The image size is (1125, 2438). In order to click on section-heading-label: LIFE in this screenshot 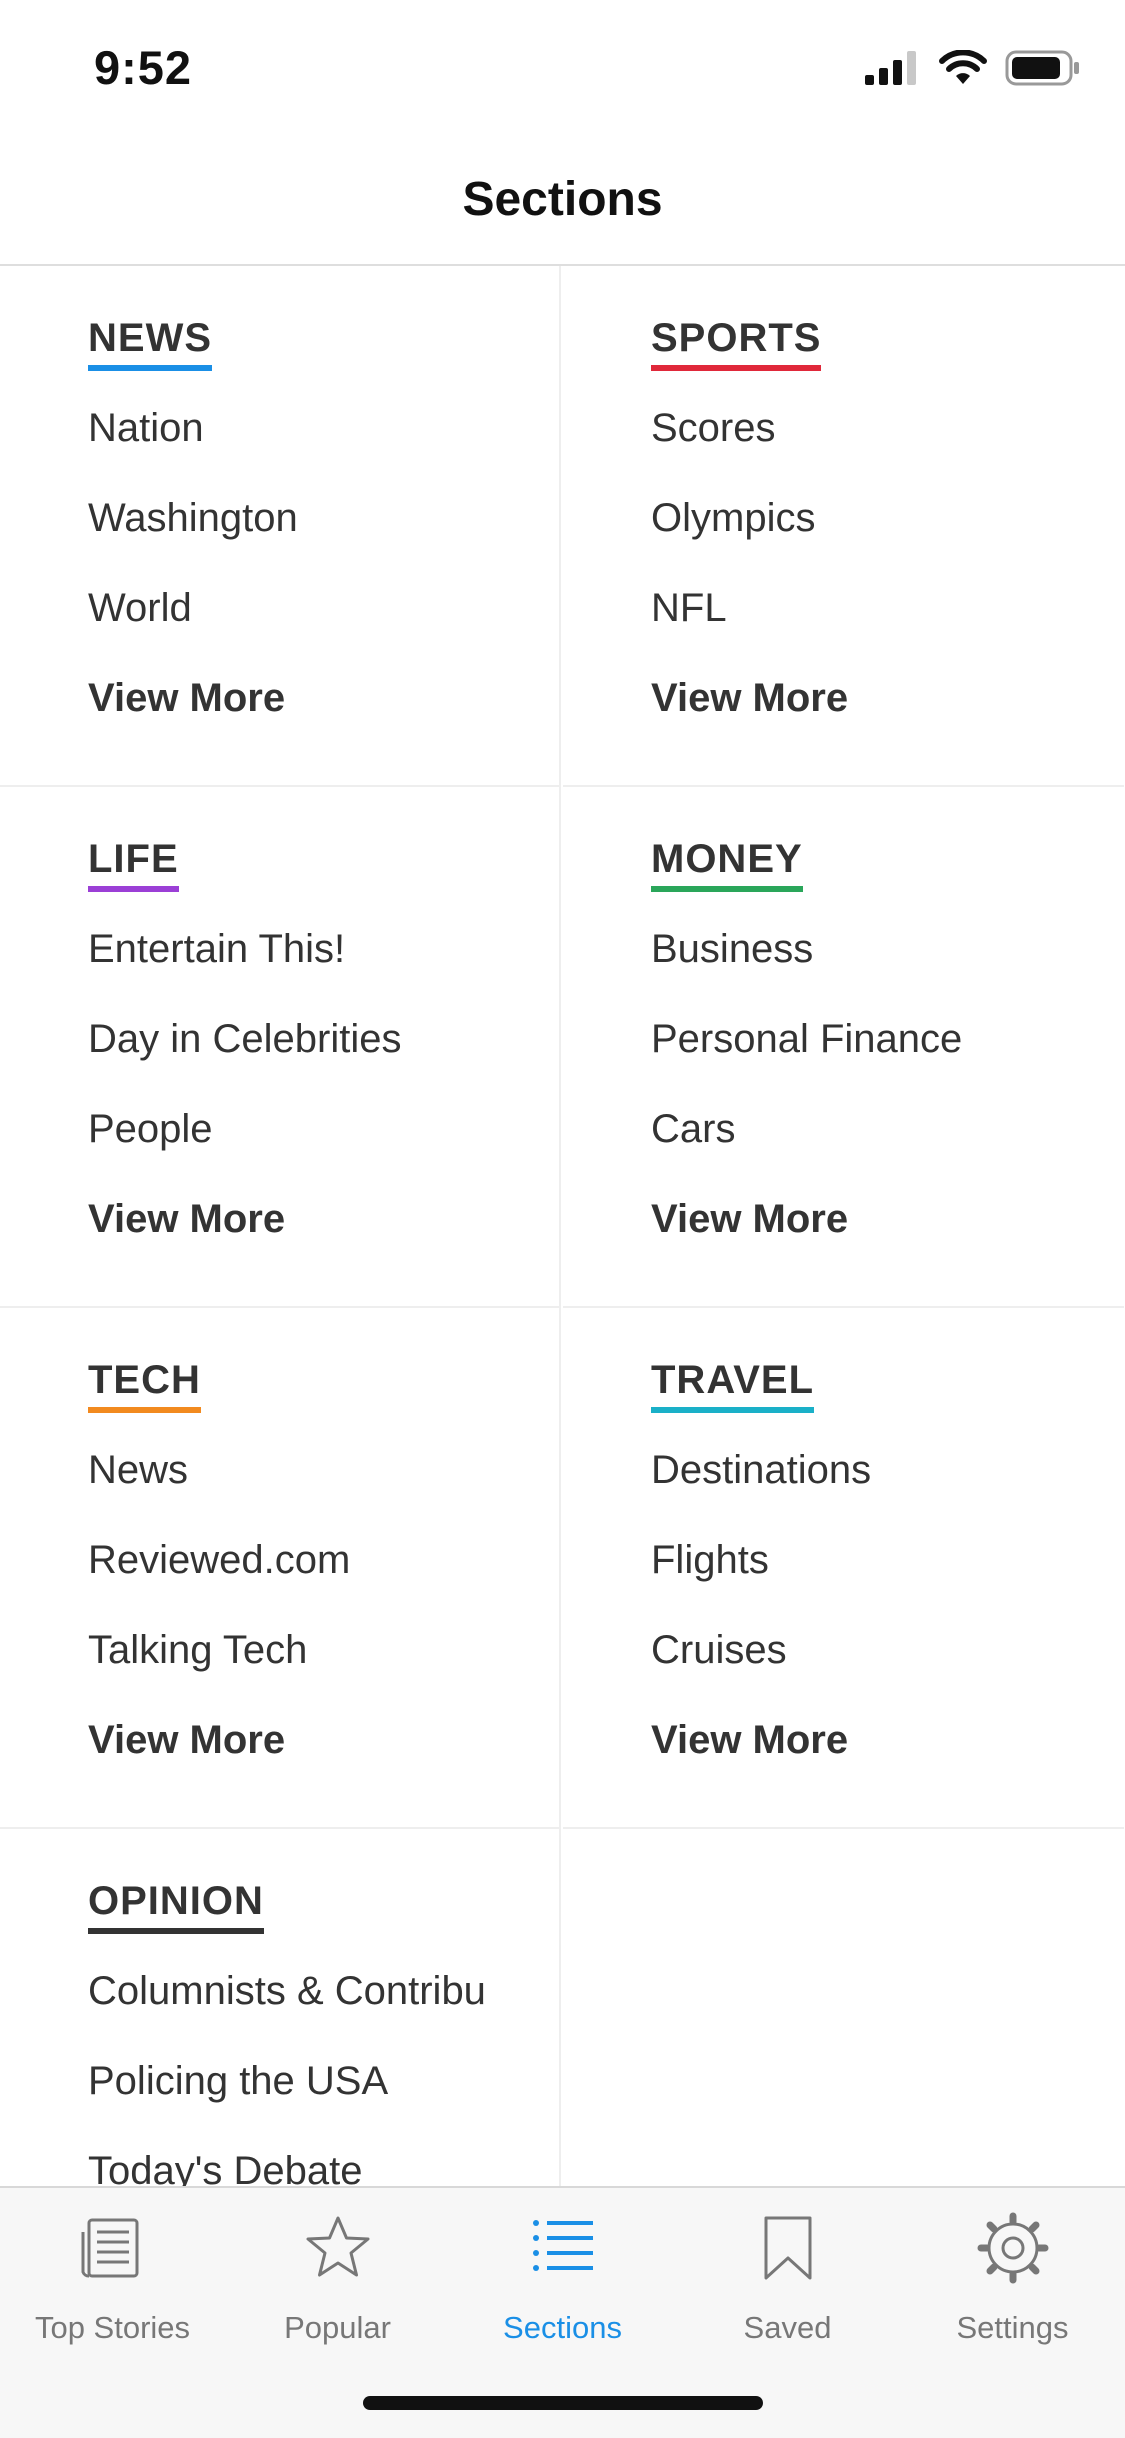, I will do `click(133, 859)`.